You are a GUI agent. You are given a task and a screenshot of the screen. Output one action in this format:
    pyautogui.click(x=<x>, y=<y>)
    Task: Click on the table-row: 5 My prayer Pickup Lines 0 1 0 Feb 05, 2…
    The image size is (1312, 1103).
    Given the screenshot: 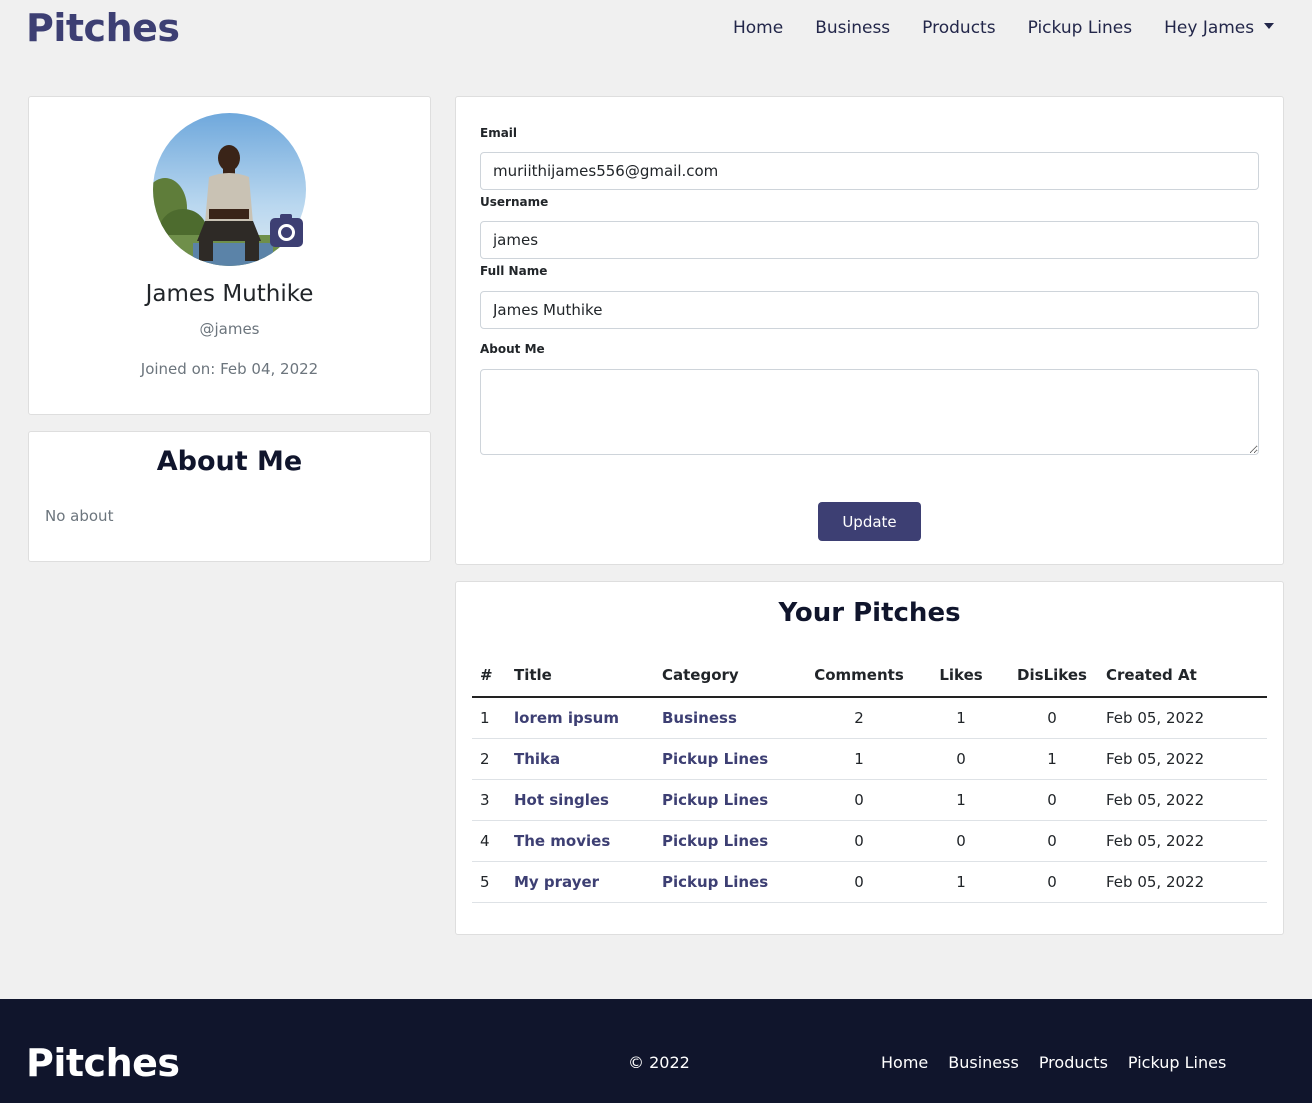 What is the action you would take?
    pyautogui.click(x=869, y=882)
    